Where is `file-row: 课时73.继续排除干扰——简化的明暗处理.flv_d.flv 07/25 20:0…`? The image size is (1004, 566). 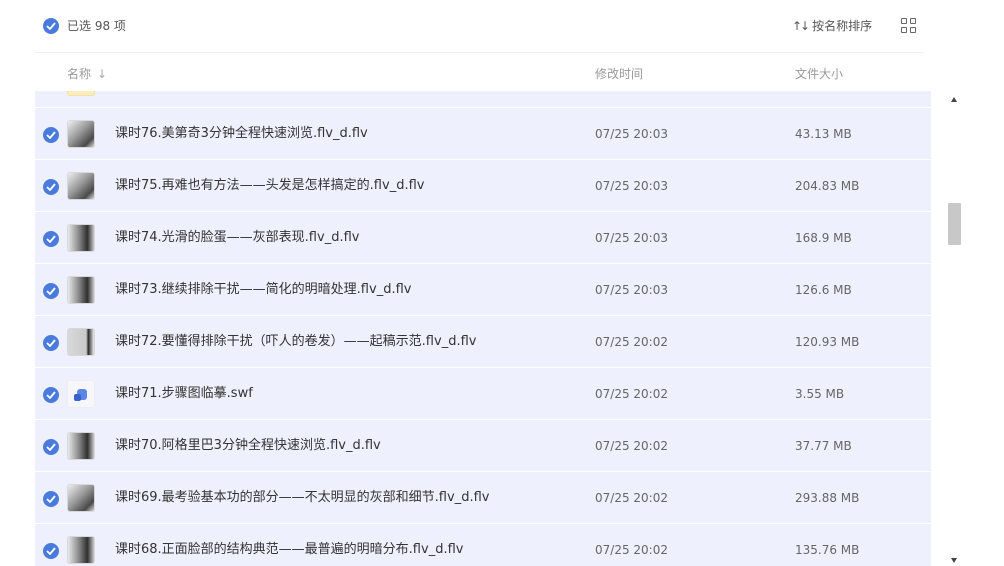
file-row: 课时73.继续排除干扰——简化的明暗处理.flv_d.flv 07/25 20:0… is located at coordinates (483, 290).